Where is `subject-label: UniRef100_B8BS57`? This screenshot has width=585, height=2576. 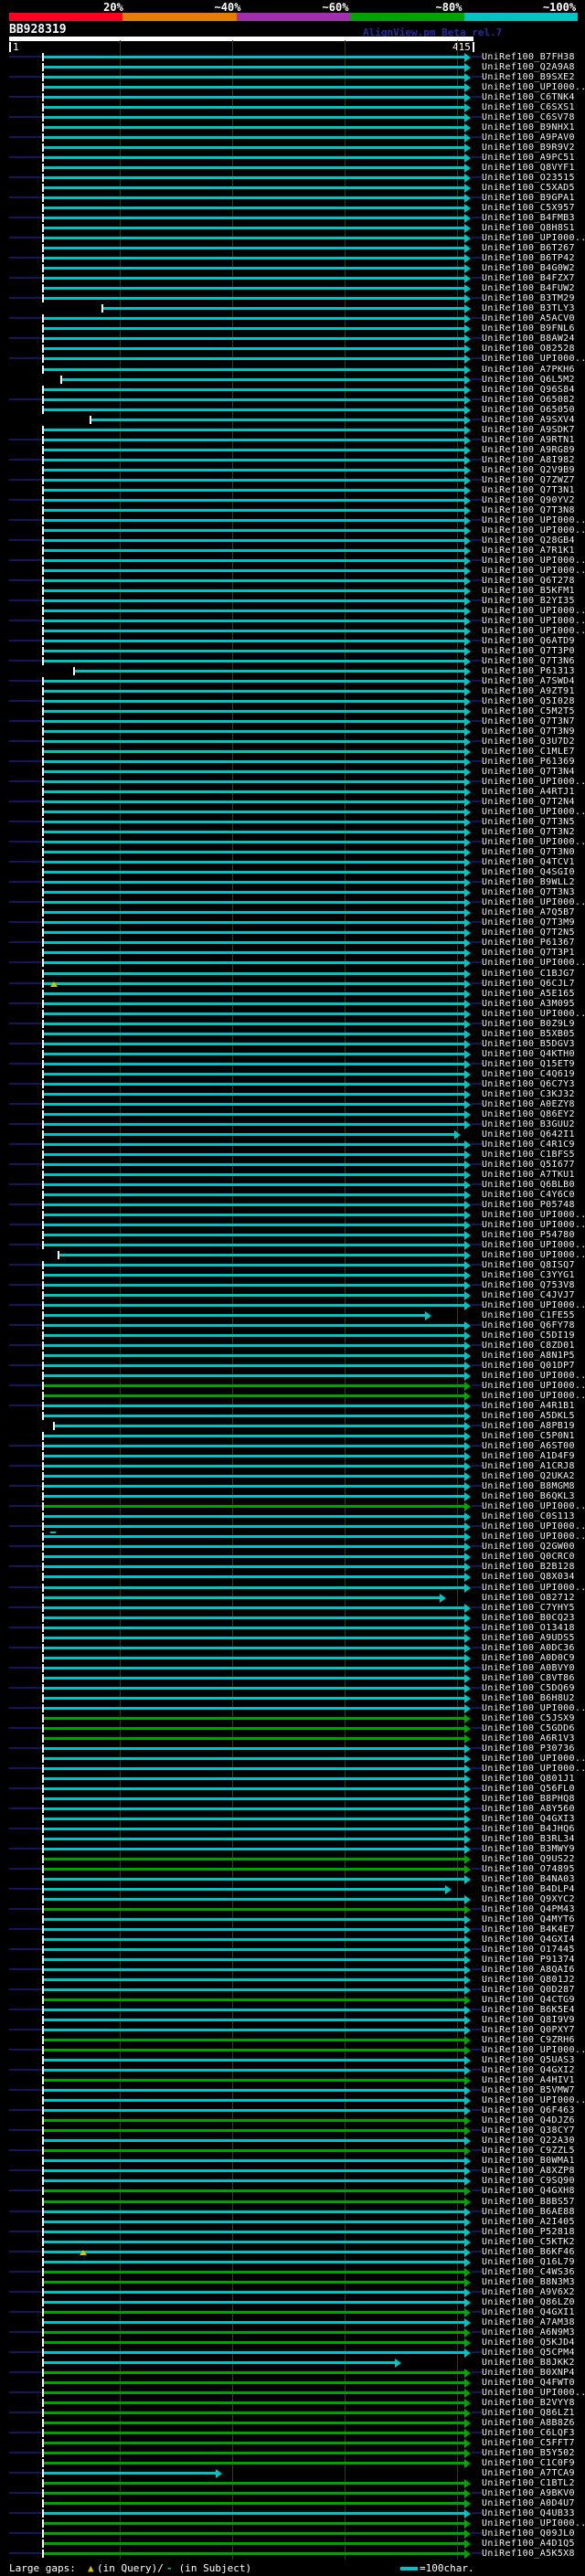 subject-label: UniRef100_B8BS57 is located at coordinates (529, 2202).